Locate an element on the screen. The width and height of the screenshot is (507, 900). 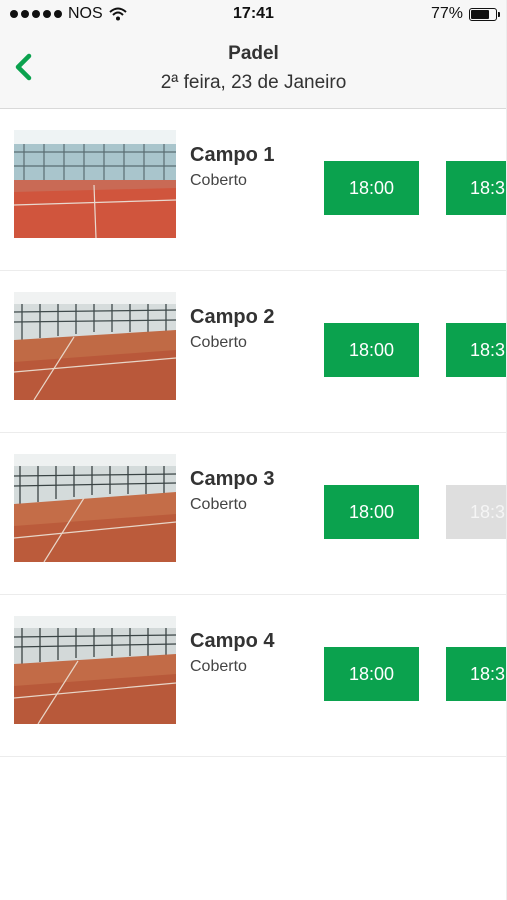
status-bar: NOS 17:41 77% is located at coordinates (253, 15).